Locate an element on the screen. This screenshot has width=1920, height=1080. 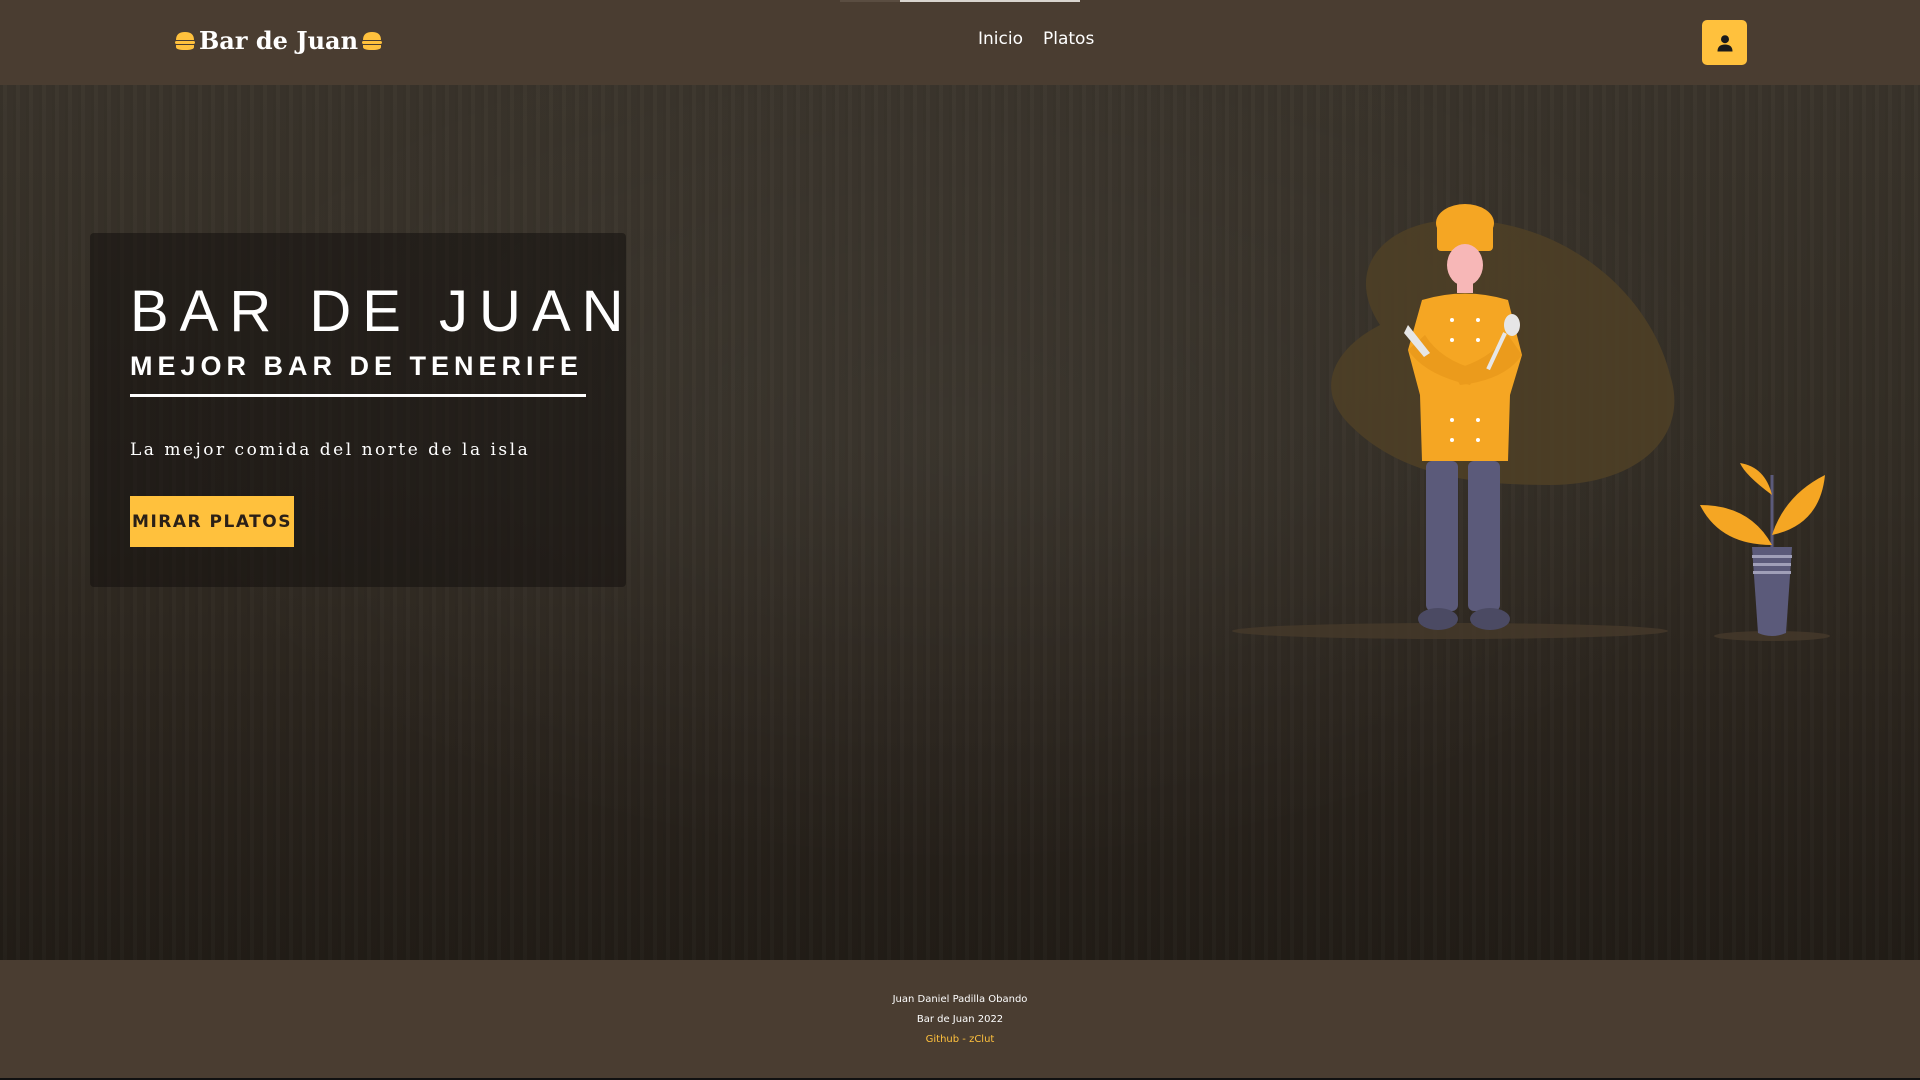
brand-logo: Bar de Juan is located at coordinates (278, 40).